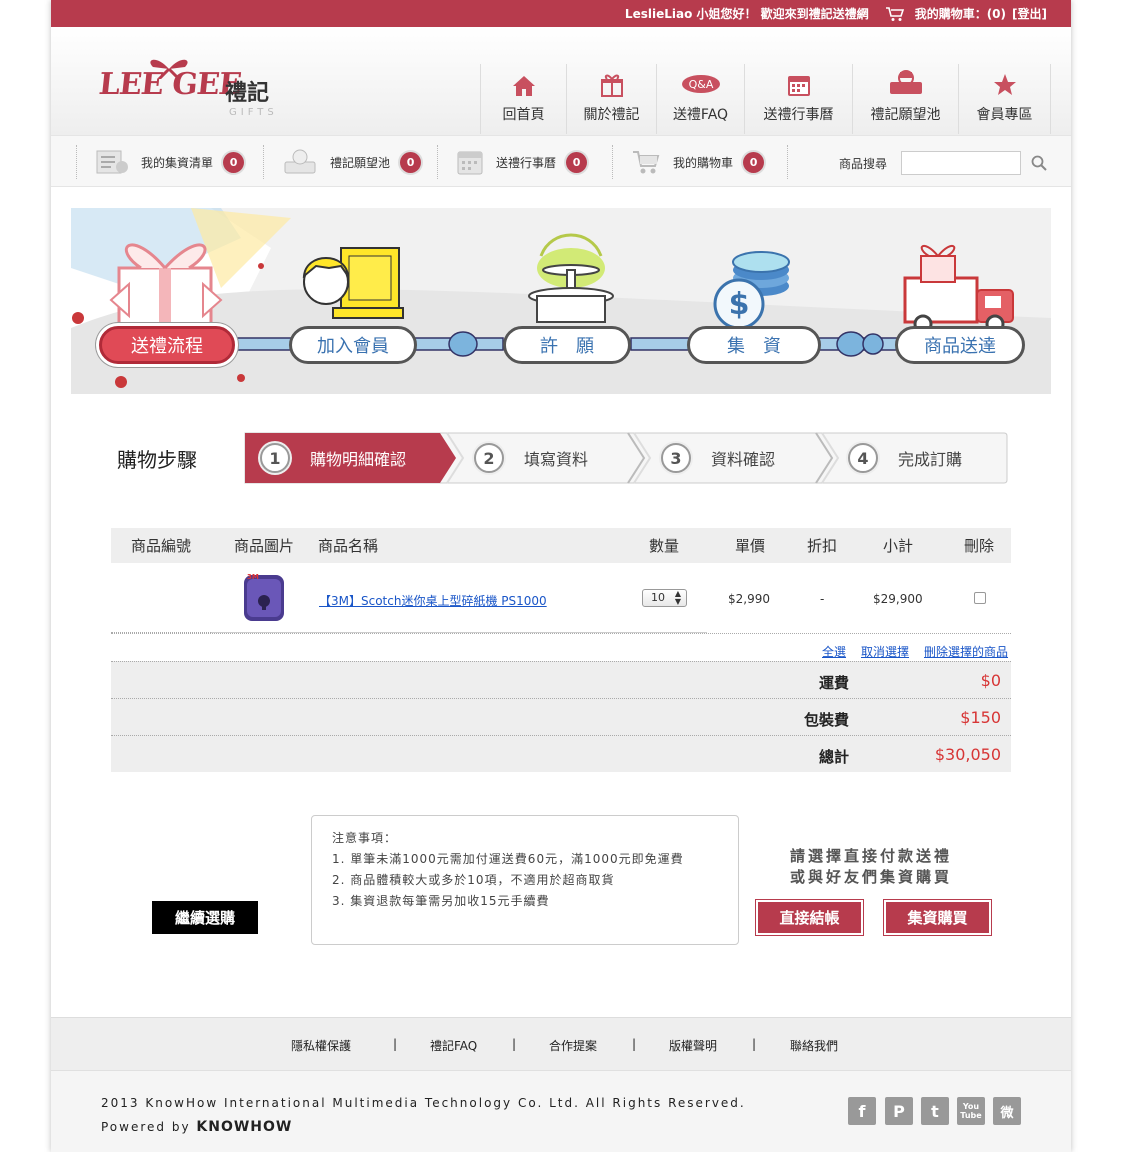 The width and height of the screenshot is (1121, 1152). Describe the element at coordinates (863, 163) in the screenshot. I see `search-label: 商品搜尋` at that location.